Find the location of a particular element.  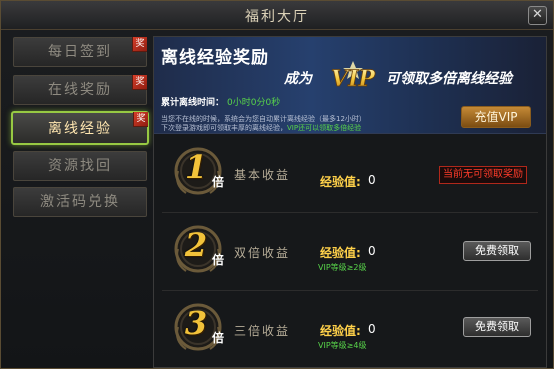

multiplier-badge: 3 倍 is located at coordinates (200, 329).